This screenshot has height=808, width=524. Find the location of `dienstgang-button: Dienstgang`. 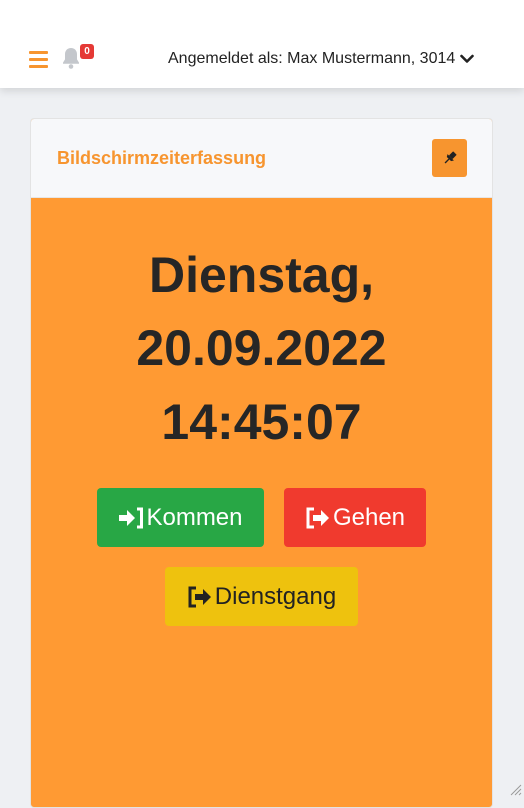

dienstgang-button: Dienstgang is located at coordinates (261, 596).